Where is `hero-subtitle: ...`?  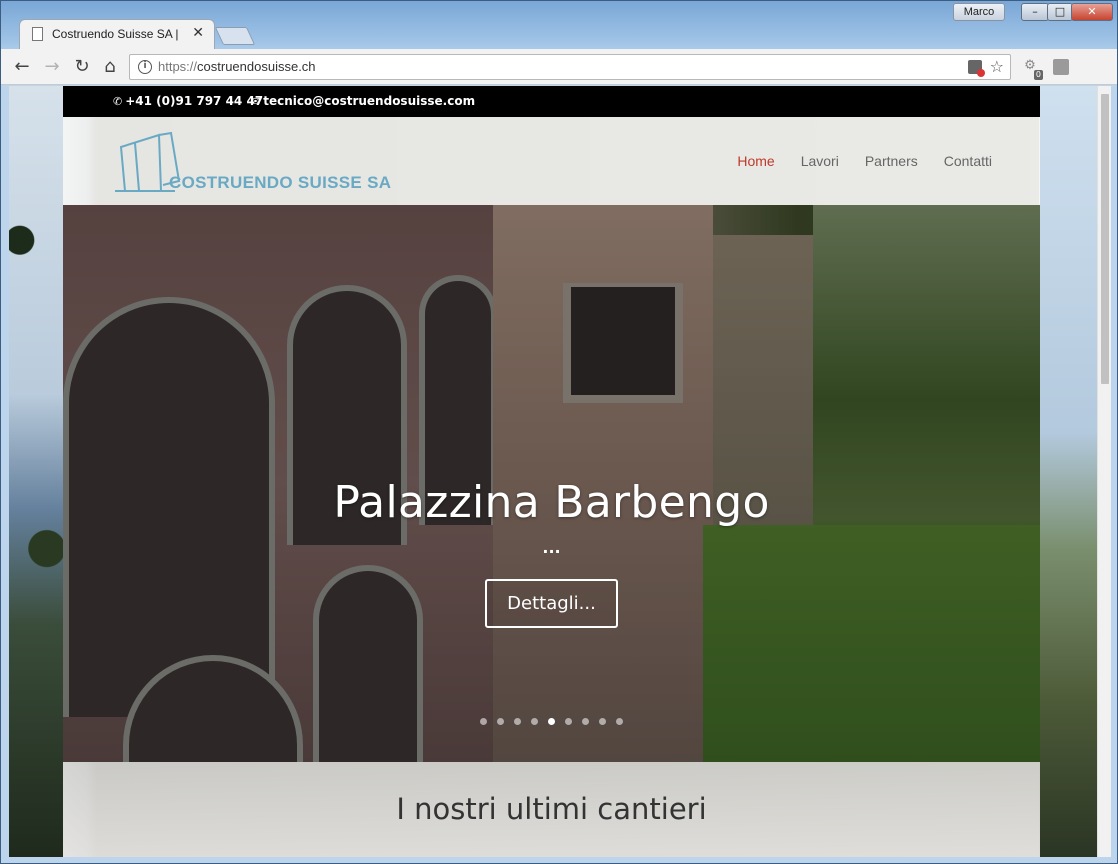
hero-subtitle: ... is located at coordinates (551, 547).